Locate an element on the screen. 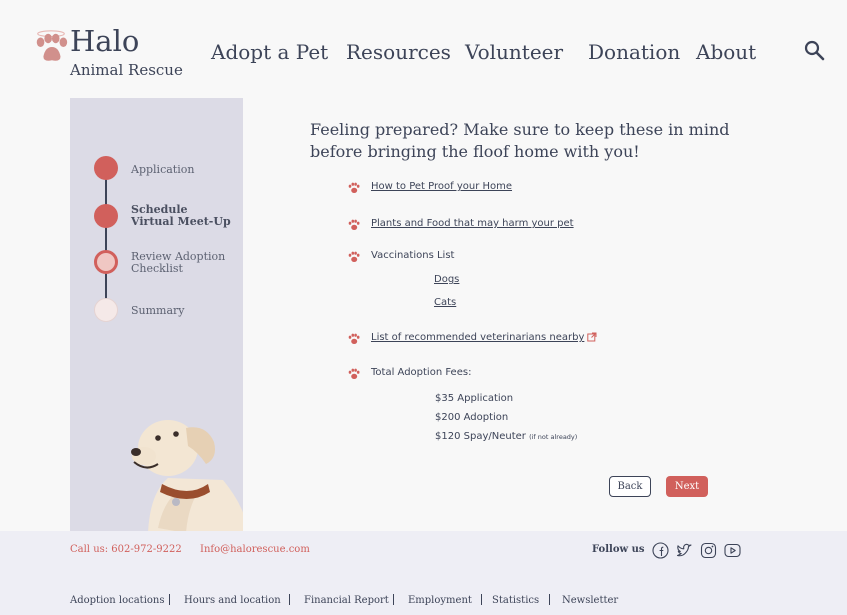 The image size is (847, 615). step-dot-summary is located at coordinates (106, 310).